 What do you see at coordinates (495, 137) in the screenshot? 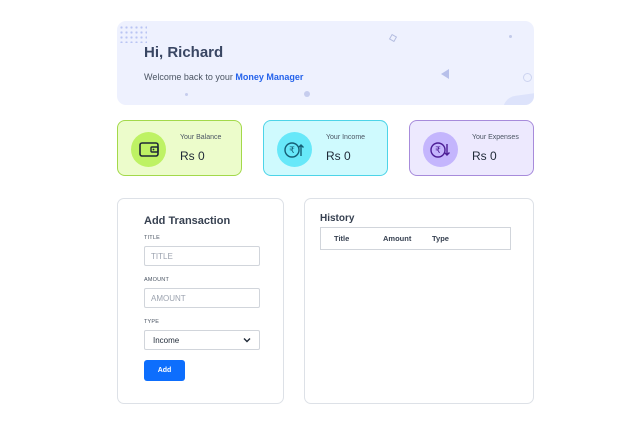
I see `expenses-label: Your Expenses` at bounding box center [495, 137].